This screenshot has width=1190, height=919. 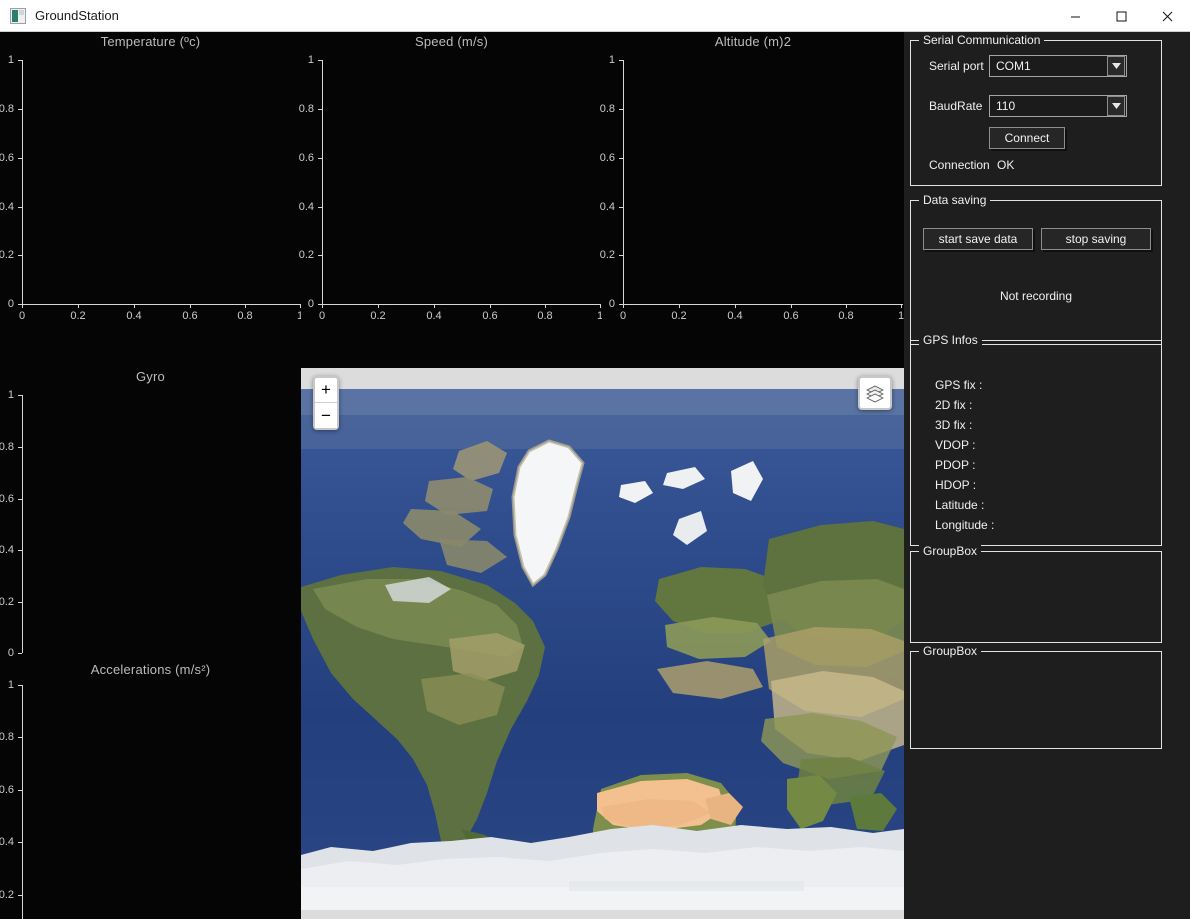 What do you see at coordinates (326, 415) in the screenshot?
I see `zoom-out-button: −` at bounding box center [326, 415].